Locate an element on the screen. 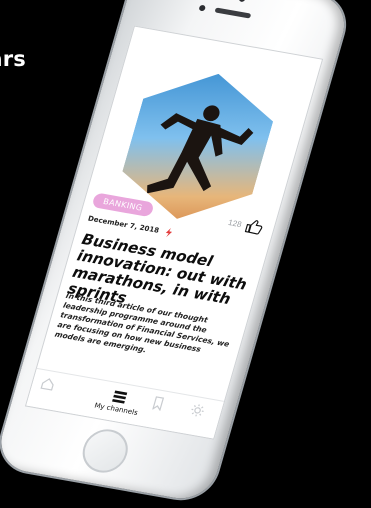 This screenshot has width=371, height=508. tab-home is located at coordinates (48, 384).